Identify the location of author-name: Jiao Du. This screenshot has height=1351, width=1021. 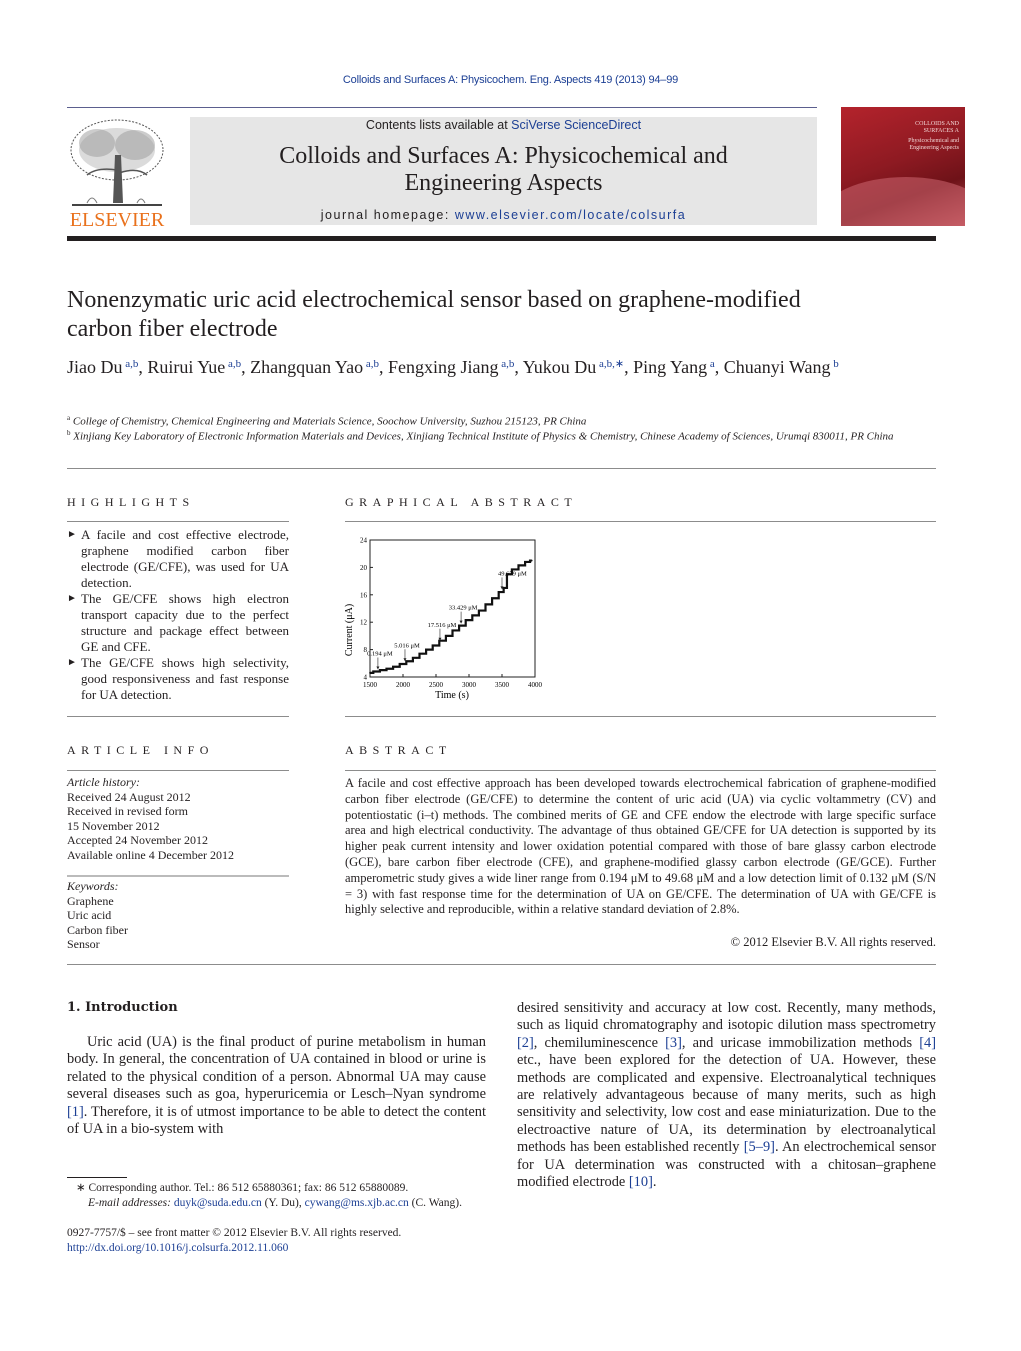
(95, 367).